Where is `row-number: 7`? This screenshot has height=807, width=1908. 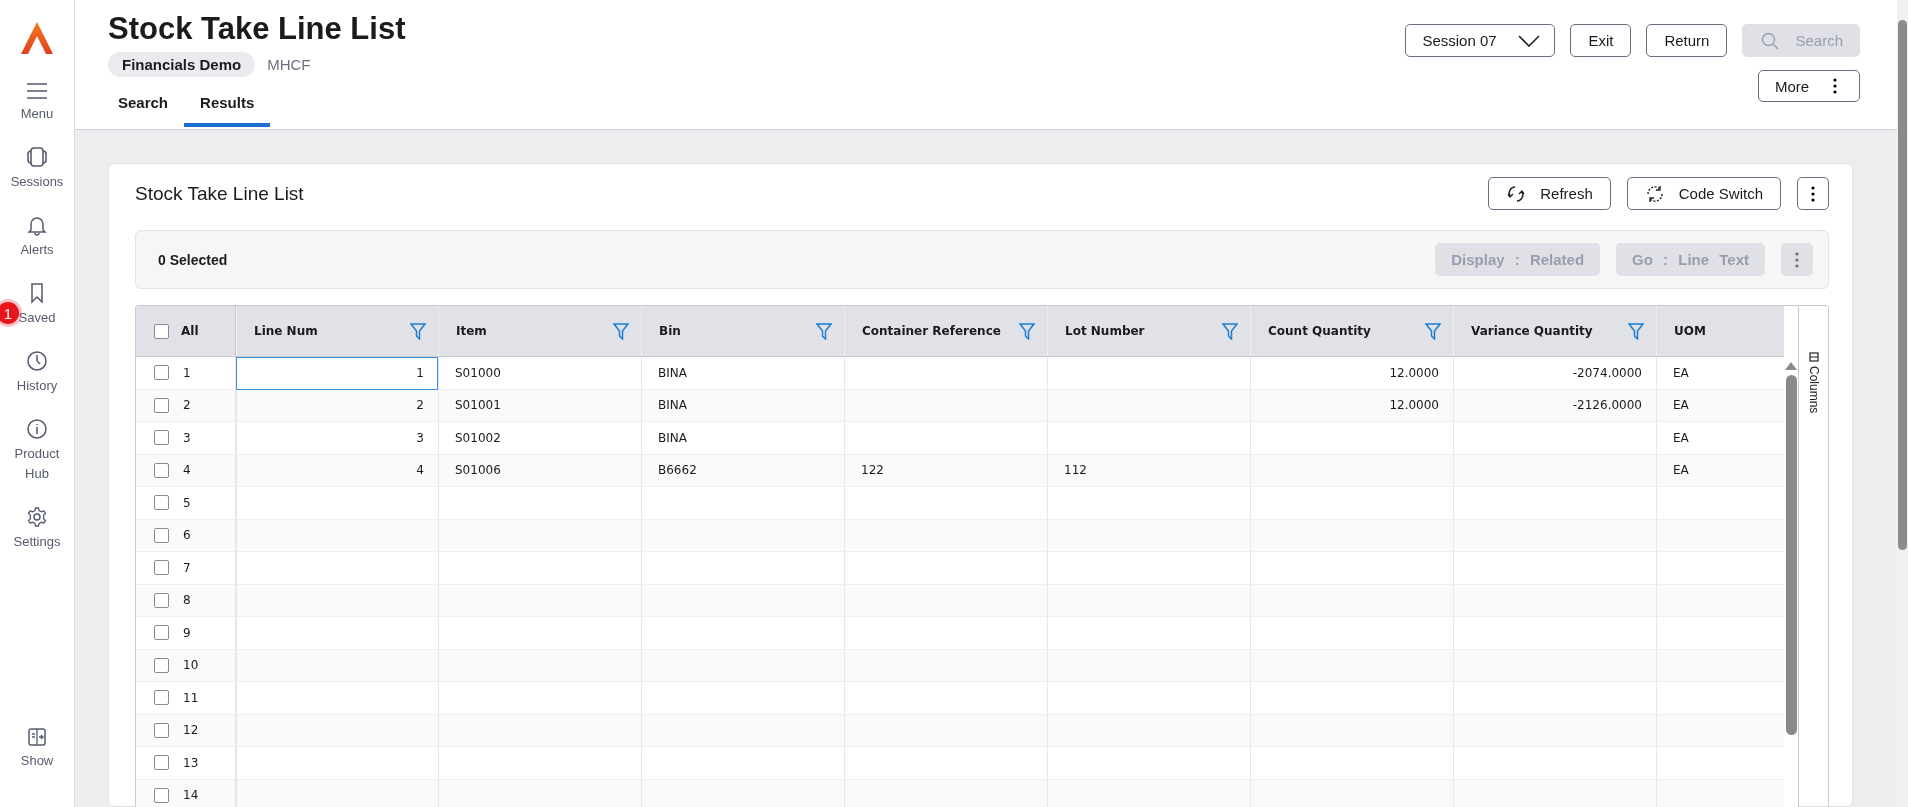 row-number: 7 is located at coordinates (187, 567).